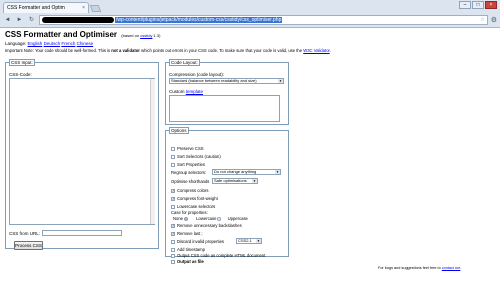  I want to click on window-controls: – □ ×, so click(478, 5).